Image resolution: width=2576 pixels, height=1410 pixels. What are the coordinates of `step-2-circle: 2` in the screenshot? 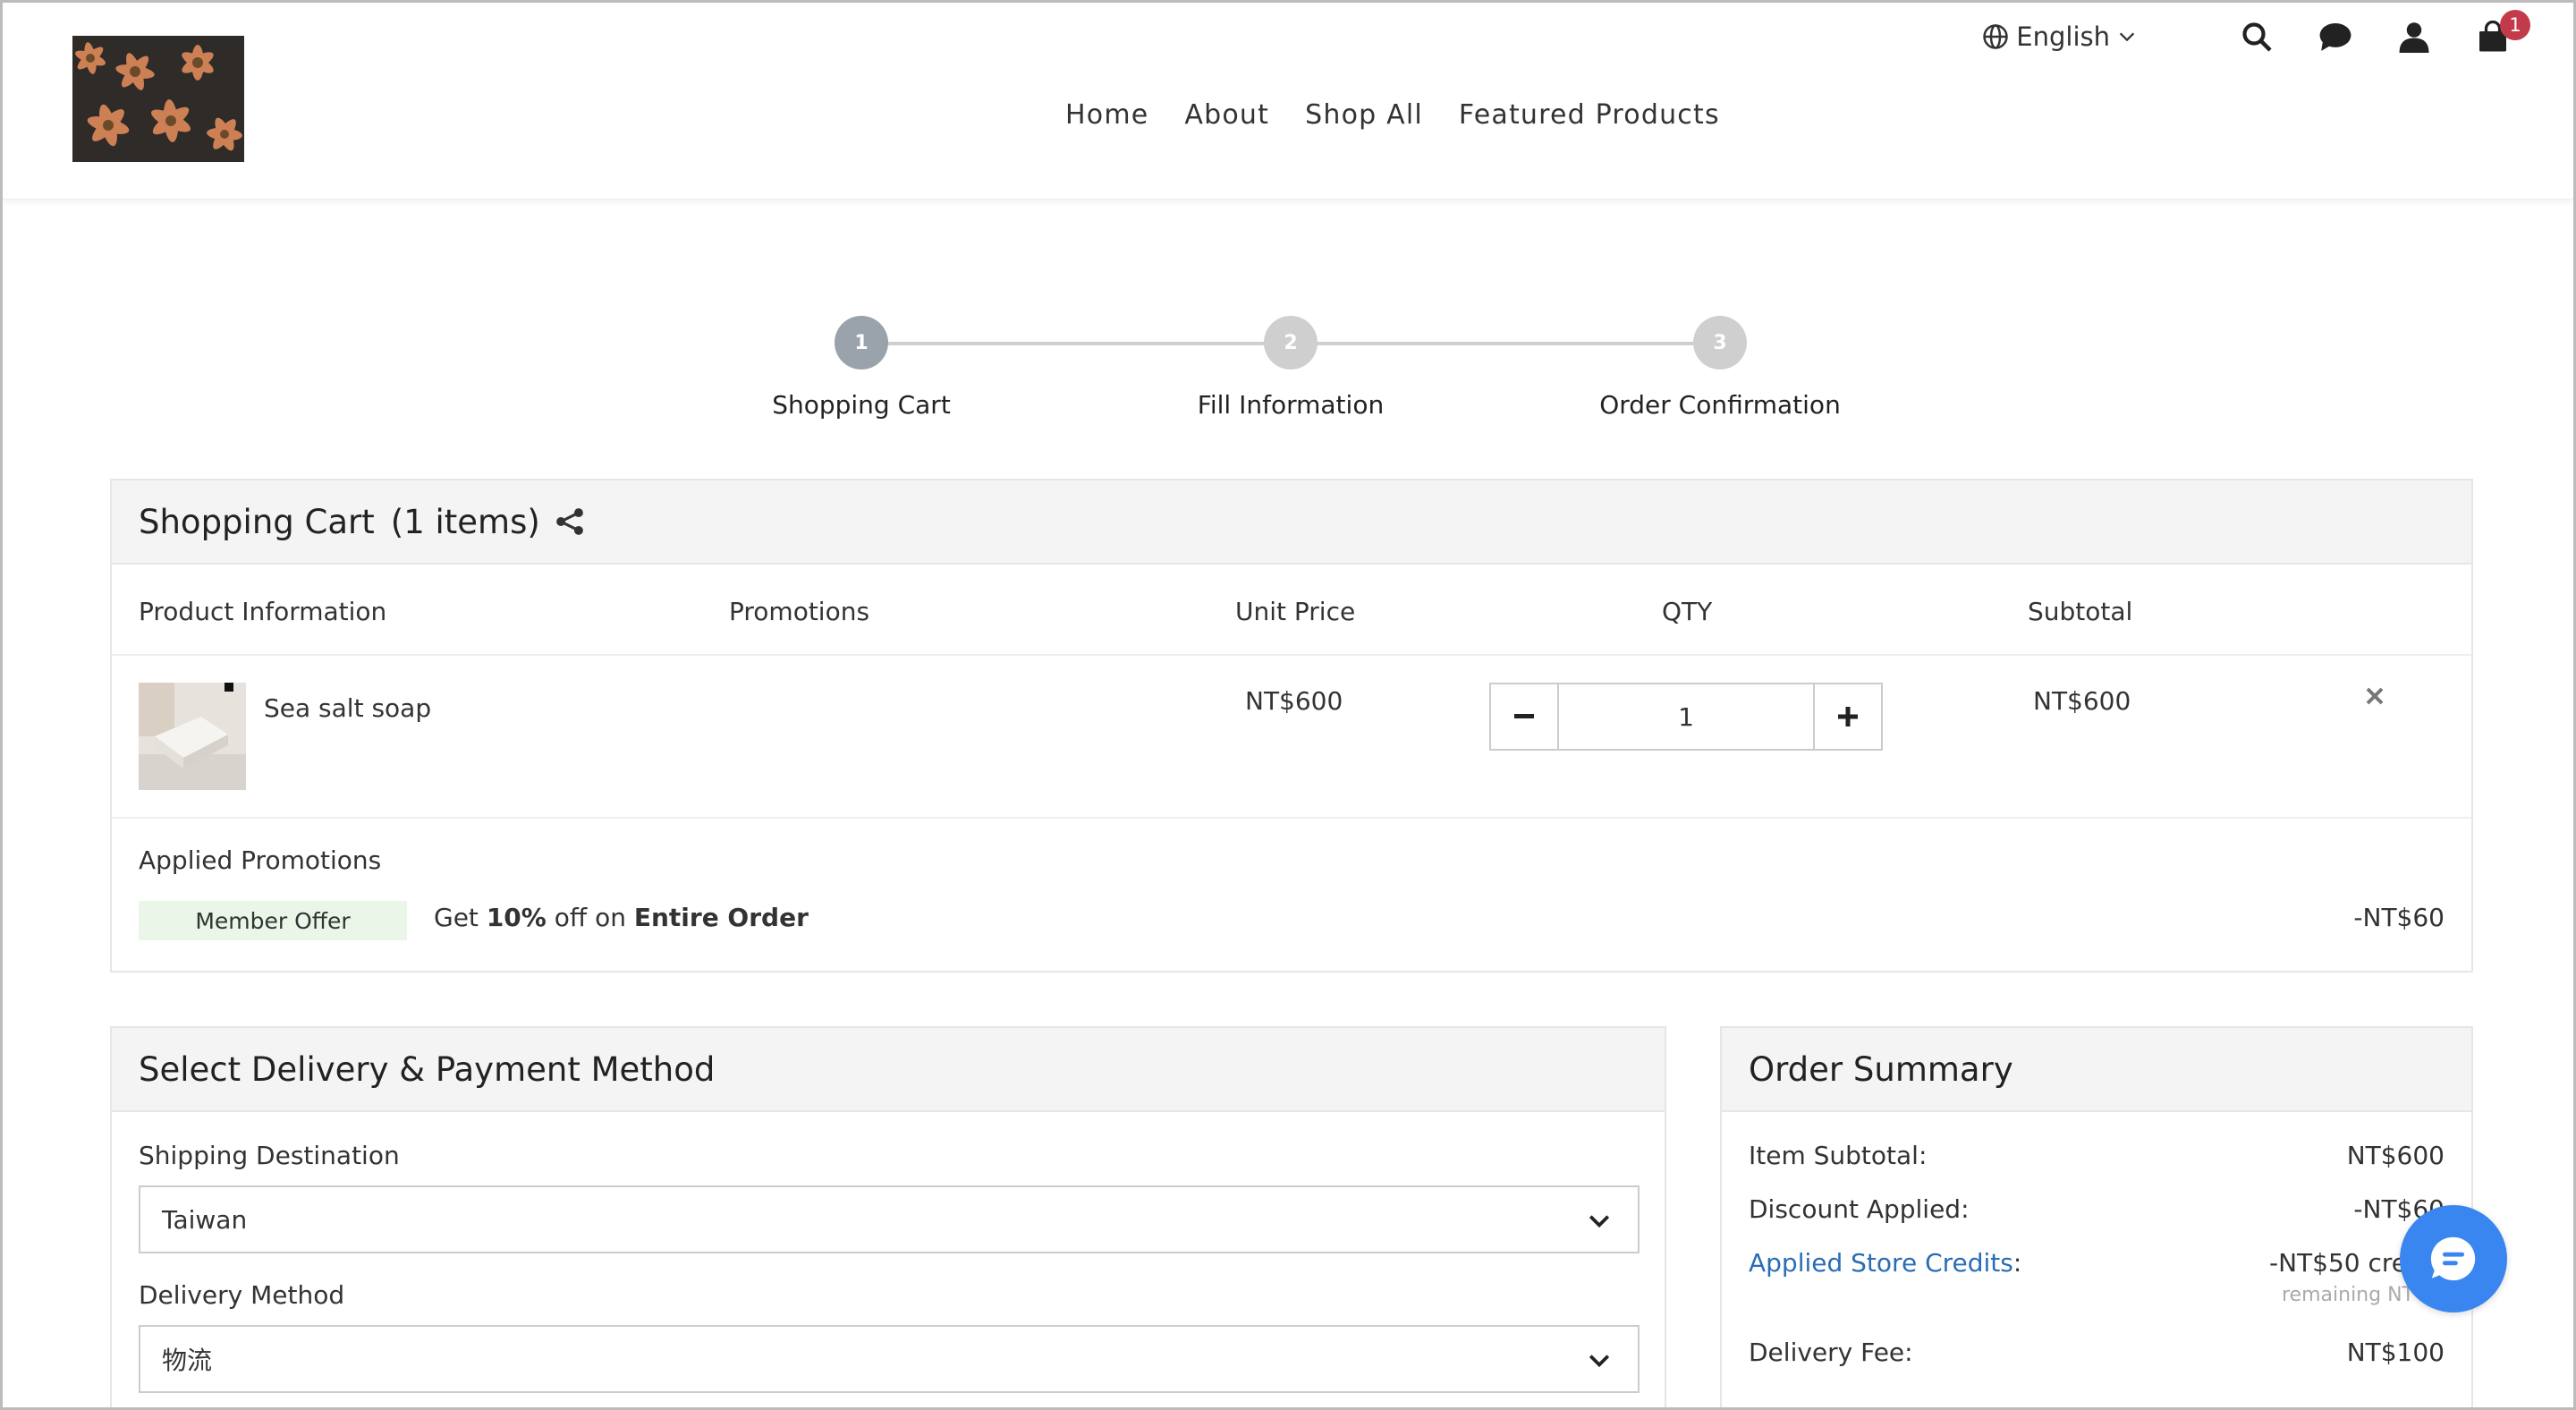 It's located at (1291, 343).